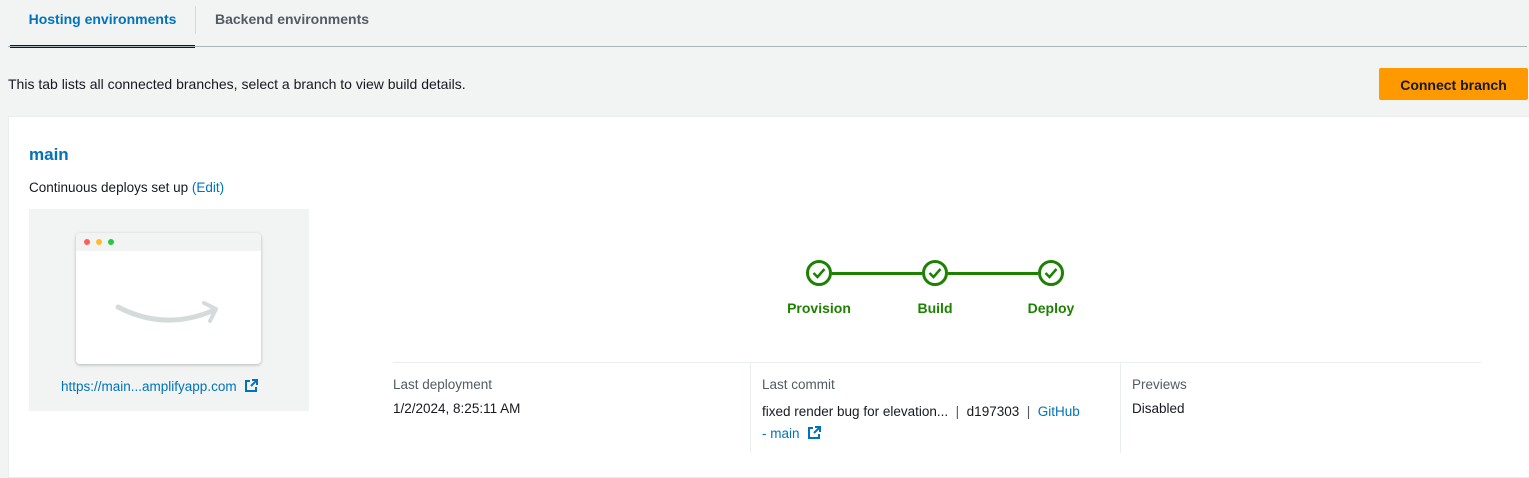  I want to click on site-url-text: https://main...amplifyapp.com, so click(149, 386).